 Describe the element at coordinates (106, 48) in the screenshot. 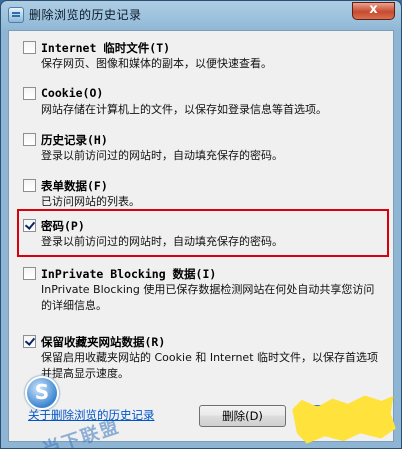

I see `option-title: Internet 临时文件(T)` at that location.